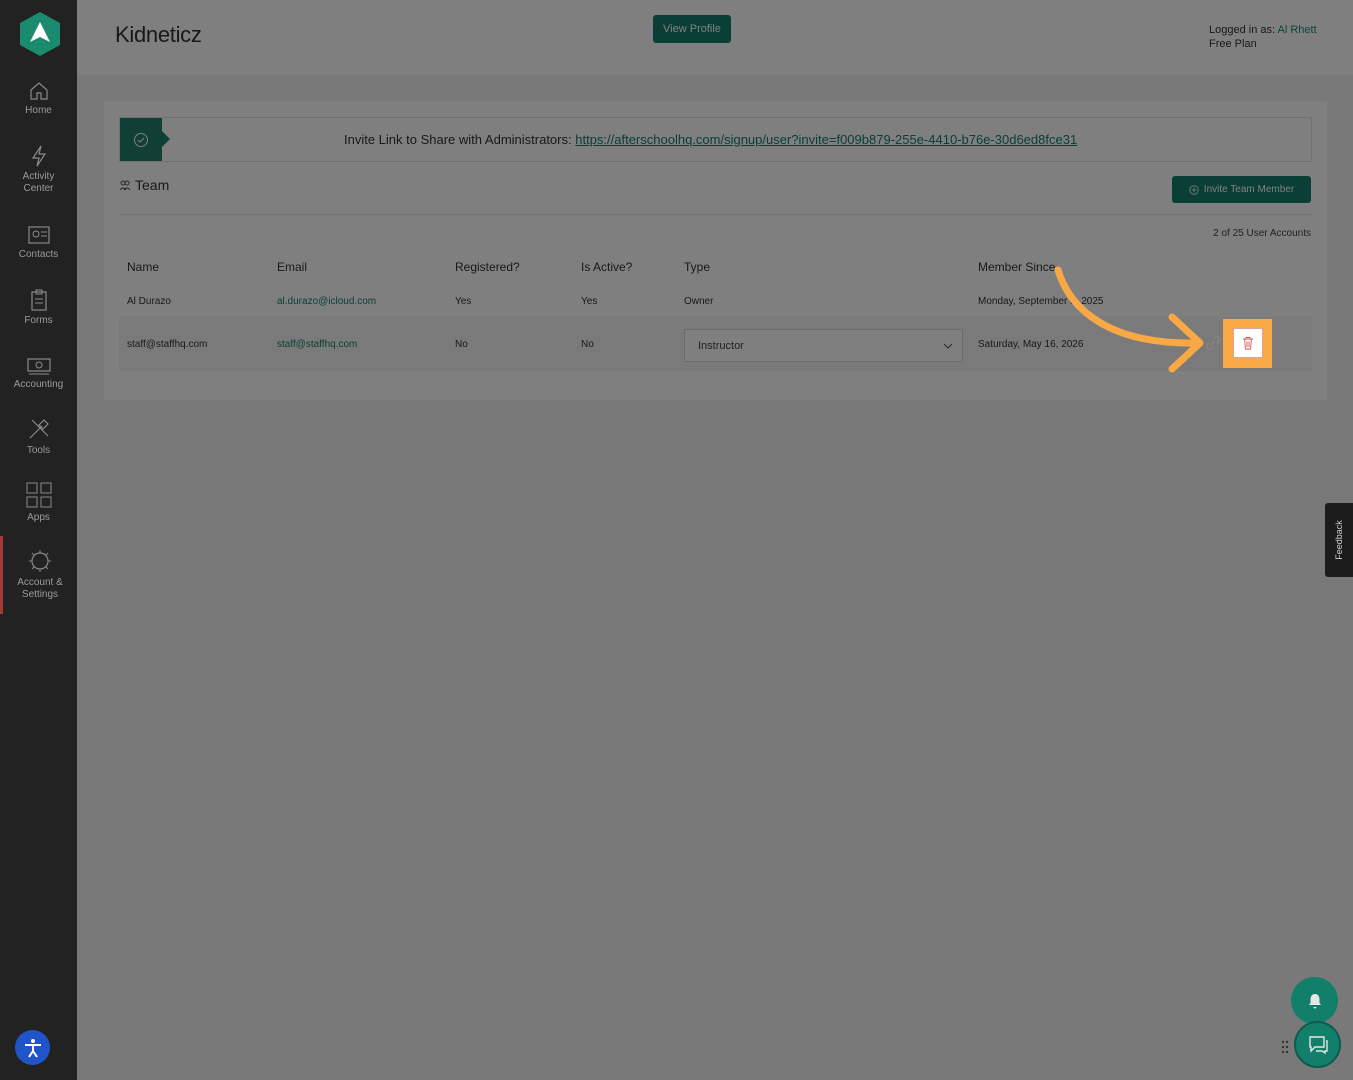 The image size is (1353, 1080). I want to click on column-header-name: Name, so click(143, 267).